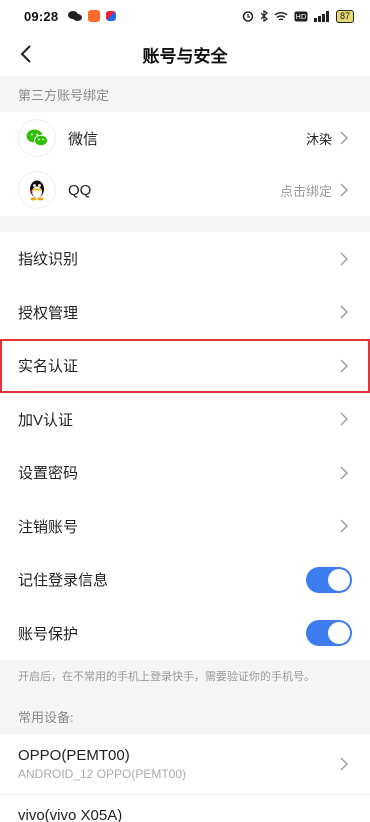 The height and width of the screenshot is (822, 370). I want to click on device-subtitle: ANDROID_12 OPPO(PEMT00), so click(102, 774).